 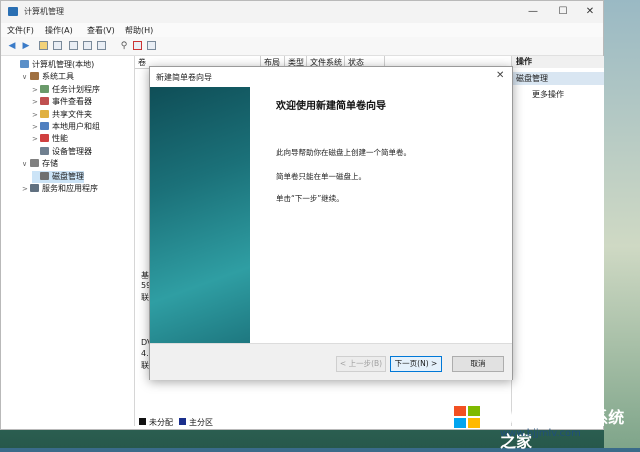 I want to click on tree-item: > 事件查看器, so click(x=62, y=102).